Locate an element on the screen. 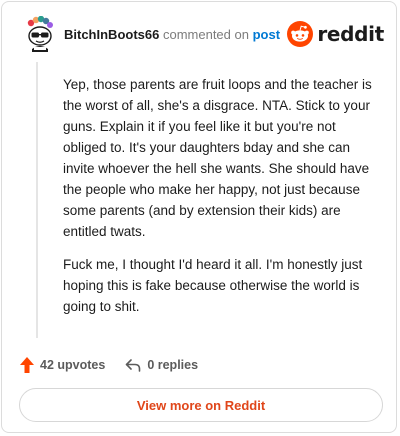 This screenshot has width=400, height=436. upvote-arrow-icon is located at coordinates (27, 365).